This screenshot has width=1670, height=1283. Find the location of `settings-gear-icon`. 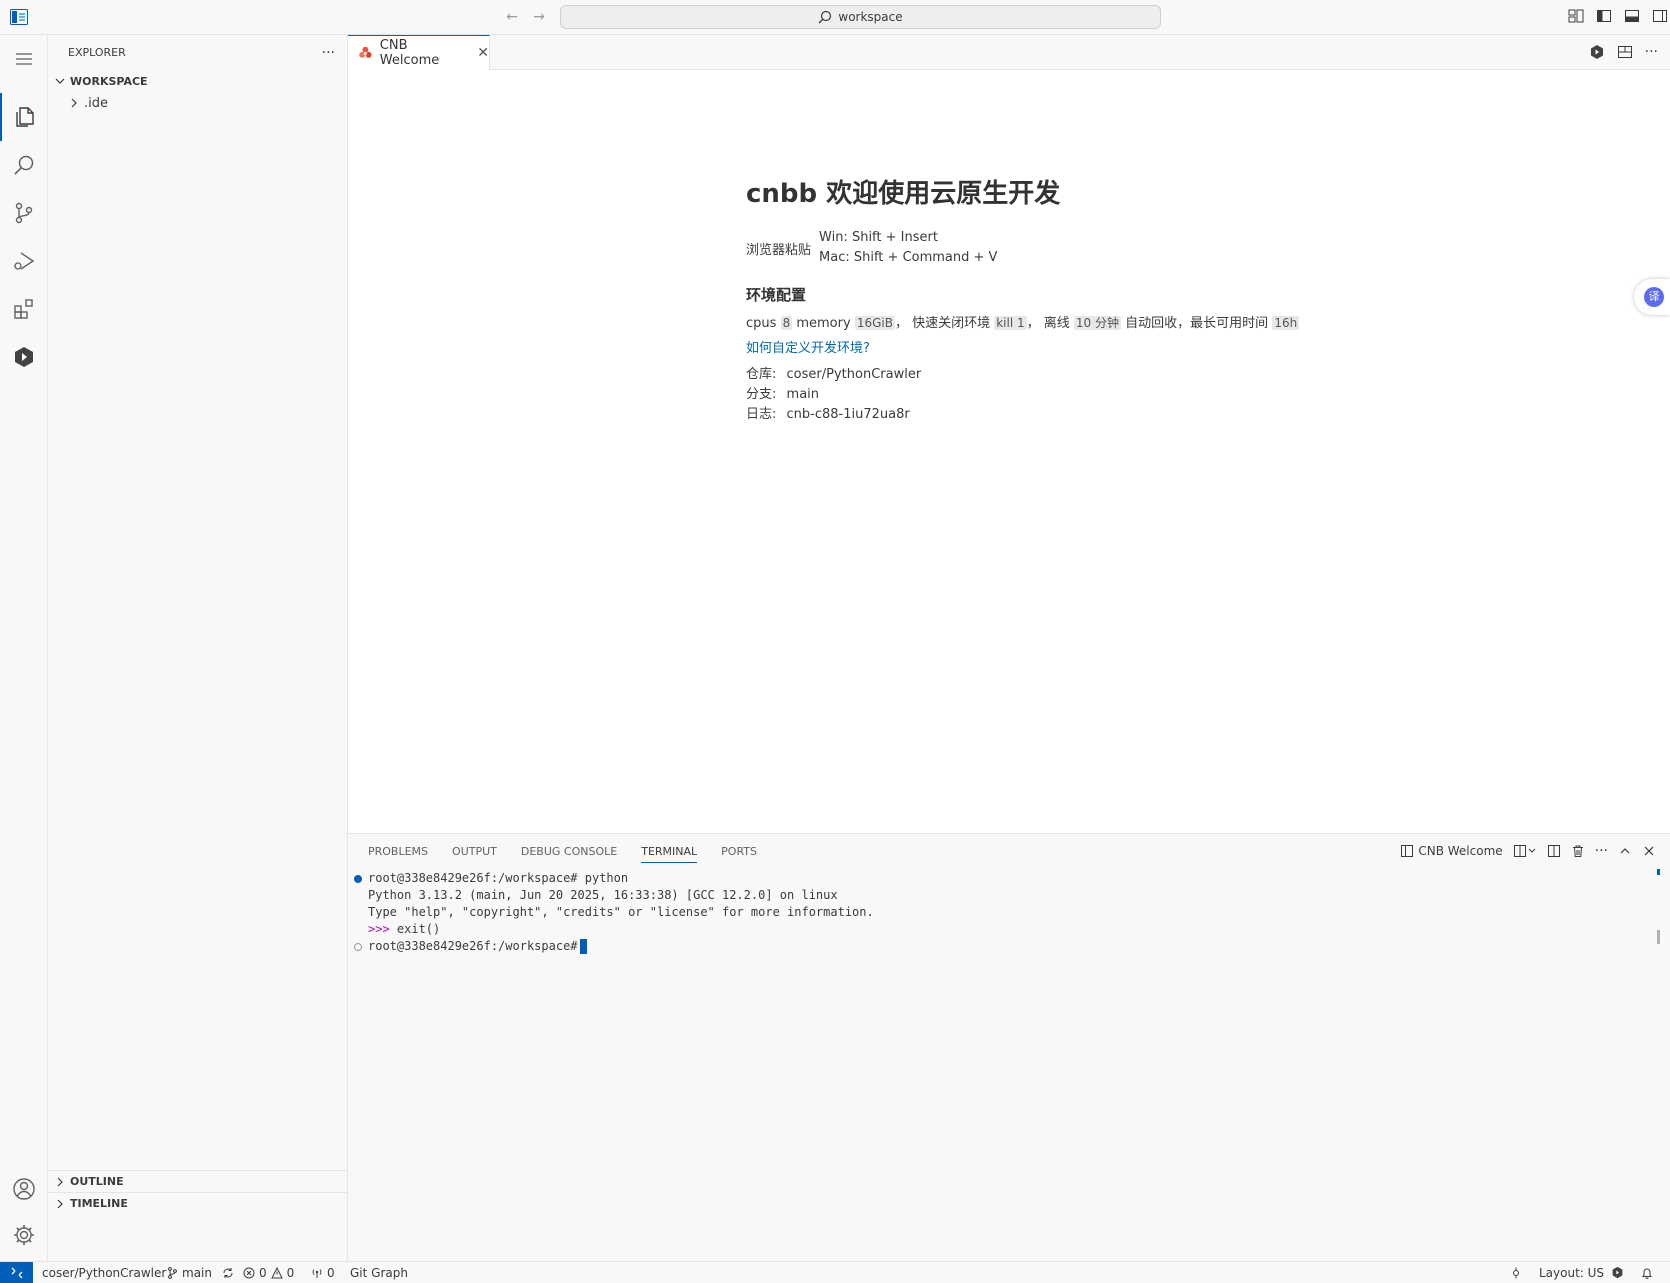

settings-gear-icon is located at coordinates (24, 1235).